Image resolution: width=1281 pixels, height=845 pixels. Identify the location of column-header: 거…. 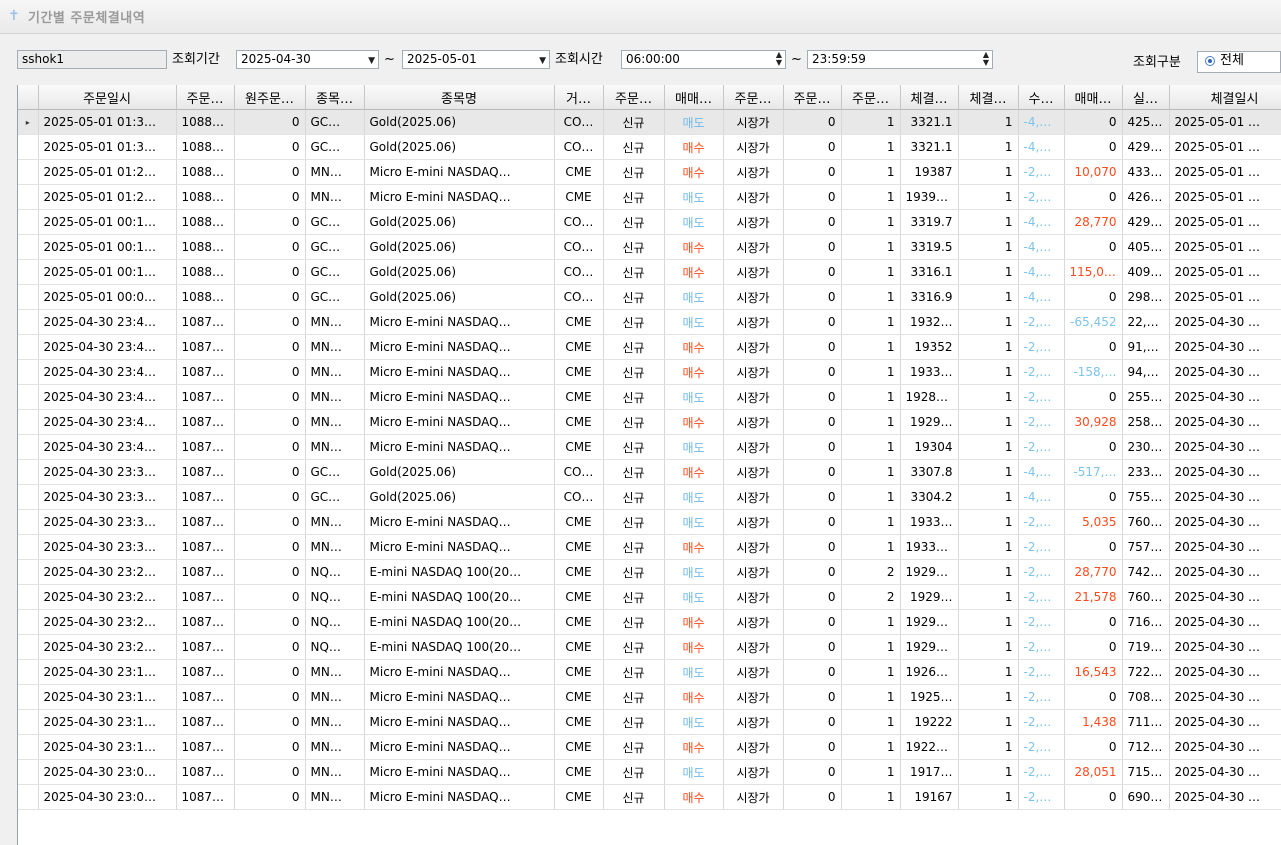
(579, 97).